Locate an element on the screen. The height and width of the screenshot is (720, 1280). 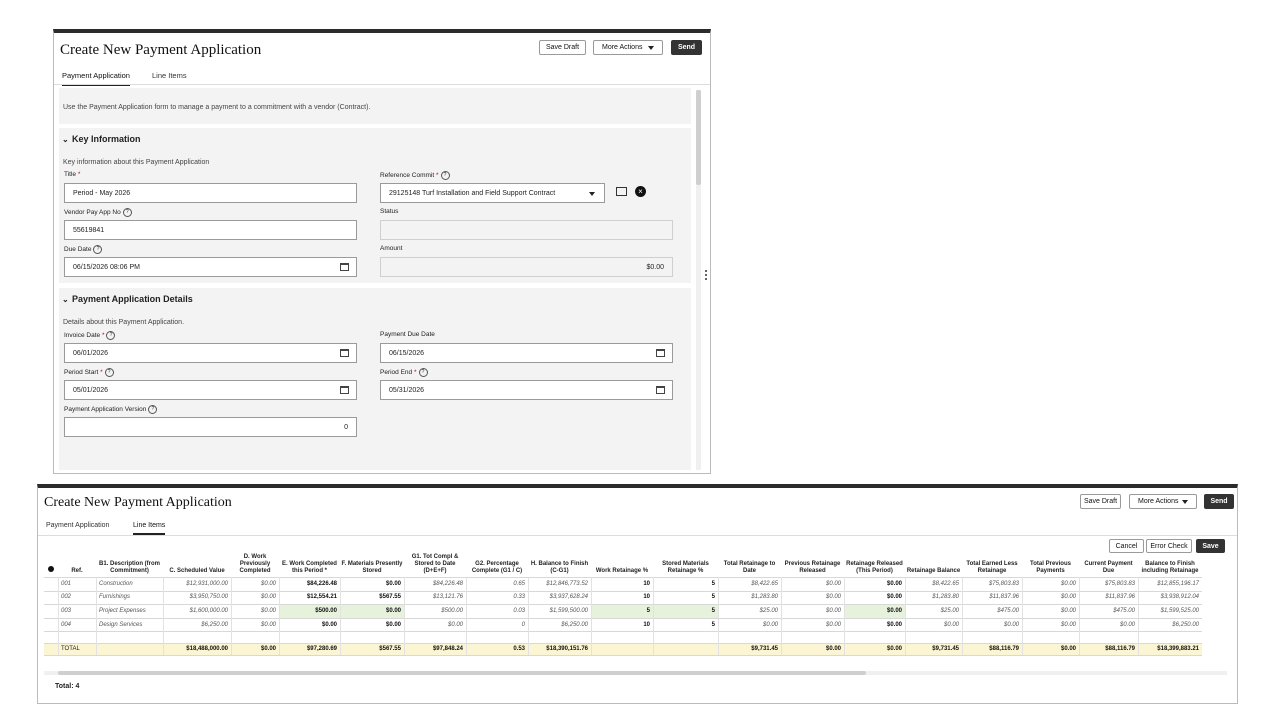
payment-details-header: ⌄ Payment Application Details is located at coordinates (127, 299).